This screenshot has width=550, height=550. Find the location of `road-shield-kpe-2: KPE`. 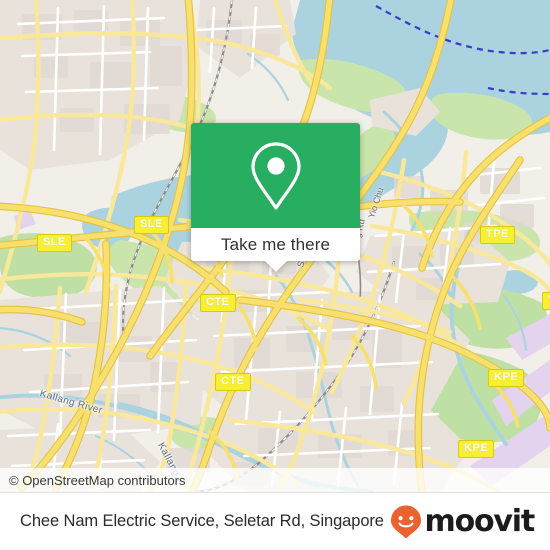

road-shield-kpe-2: KPE is located at coordinates (476, 449).